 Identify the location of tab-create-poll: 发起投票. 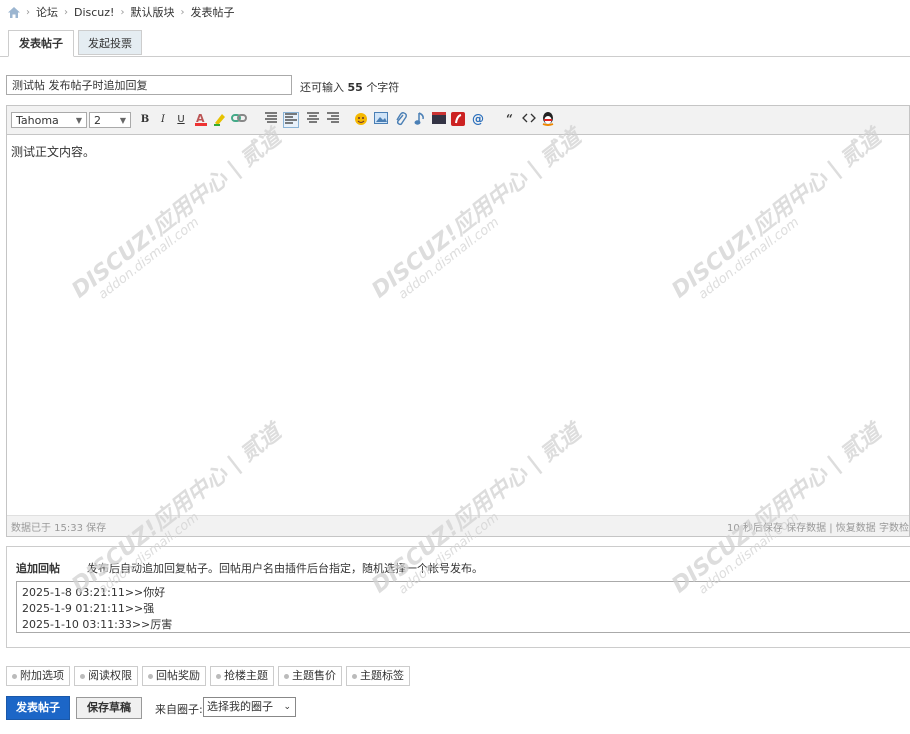
(110, 42).